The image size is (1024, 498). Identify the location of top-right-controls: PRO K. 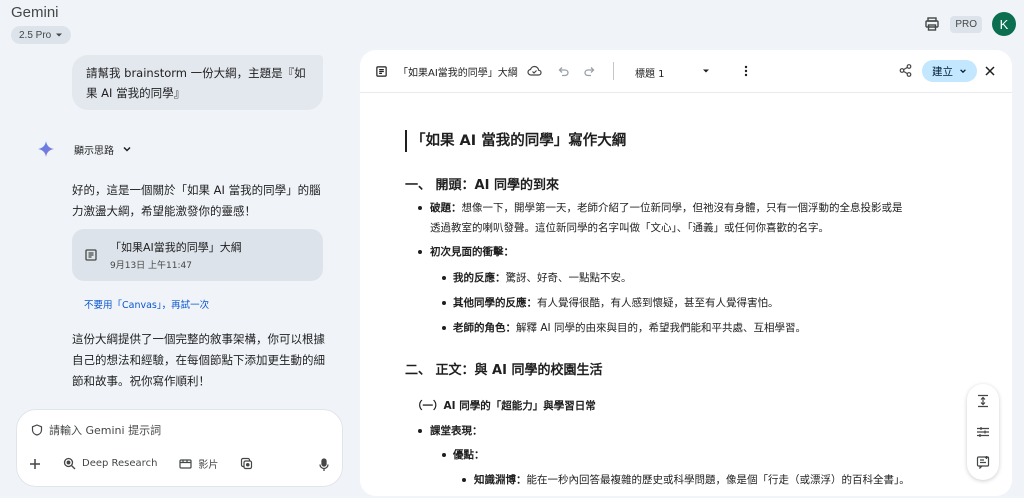
(970, 24).